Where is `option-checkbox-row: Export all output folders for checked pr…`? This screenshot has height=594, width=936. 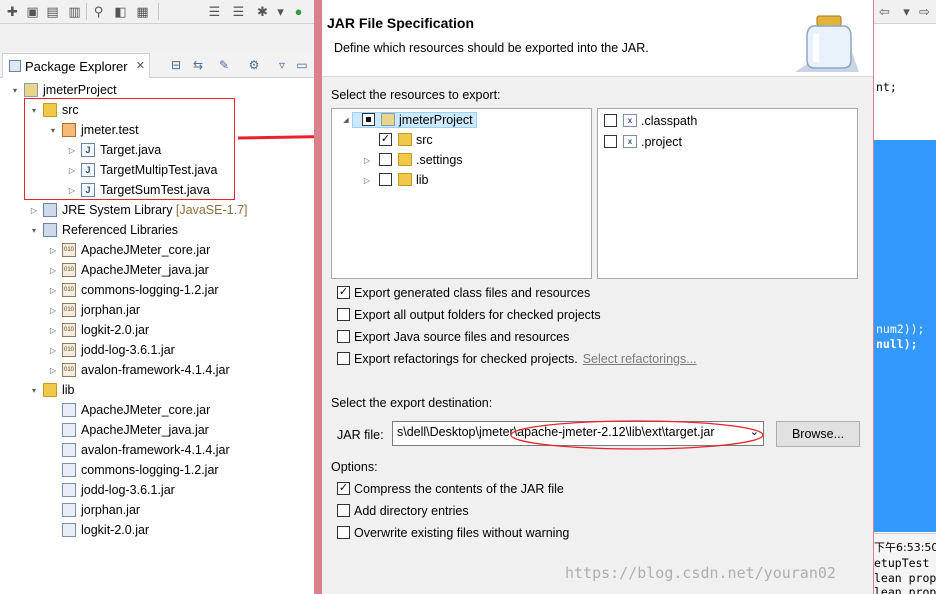 option-checkbox-row: Export all output folders for checked pr… is located at coordinates (469, 315).